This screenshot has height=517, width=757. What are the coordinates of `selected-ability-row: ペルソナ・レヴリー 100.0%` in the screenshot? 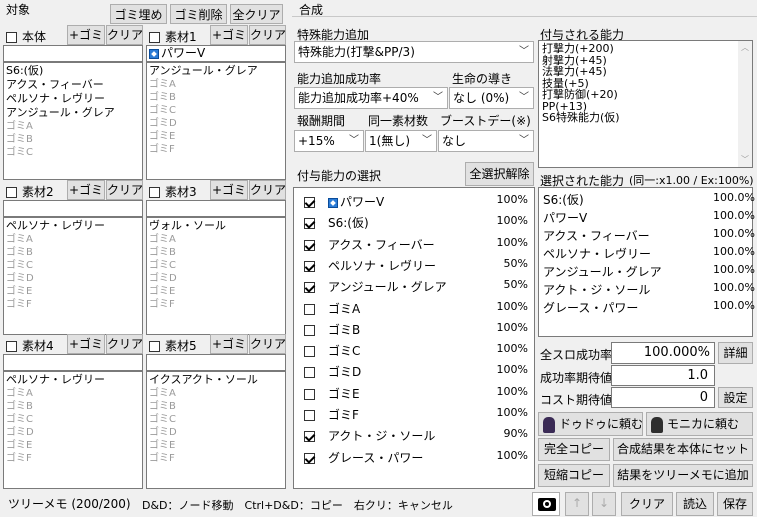 It's located at (649, 253).